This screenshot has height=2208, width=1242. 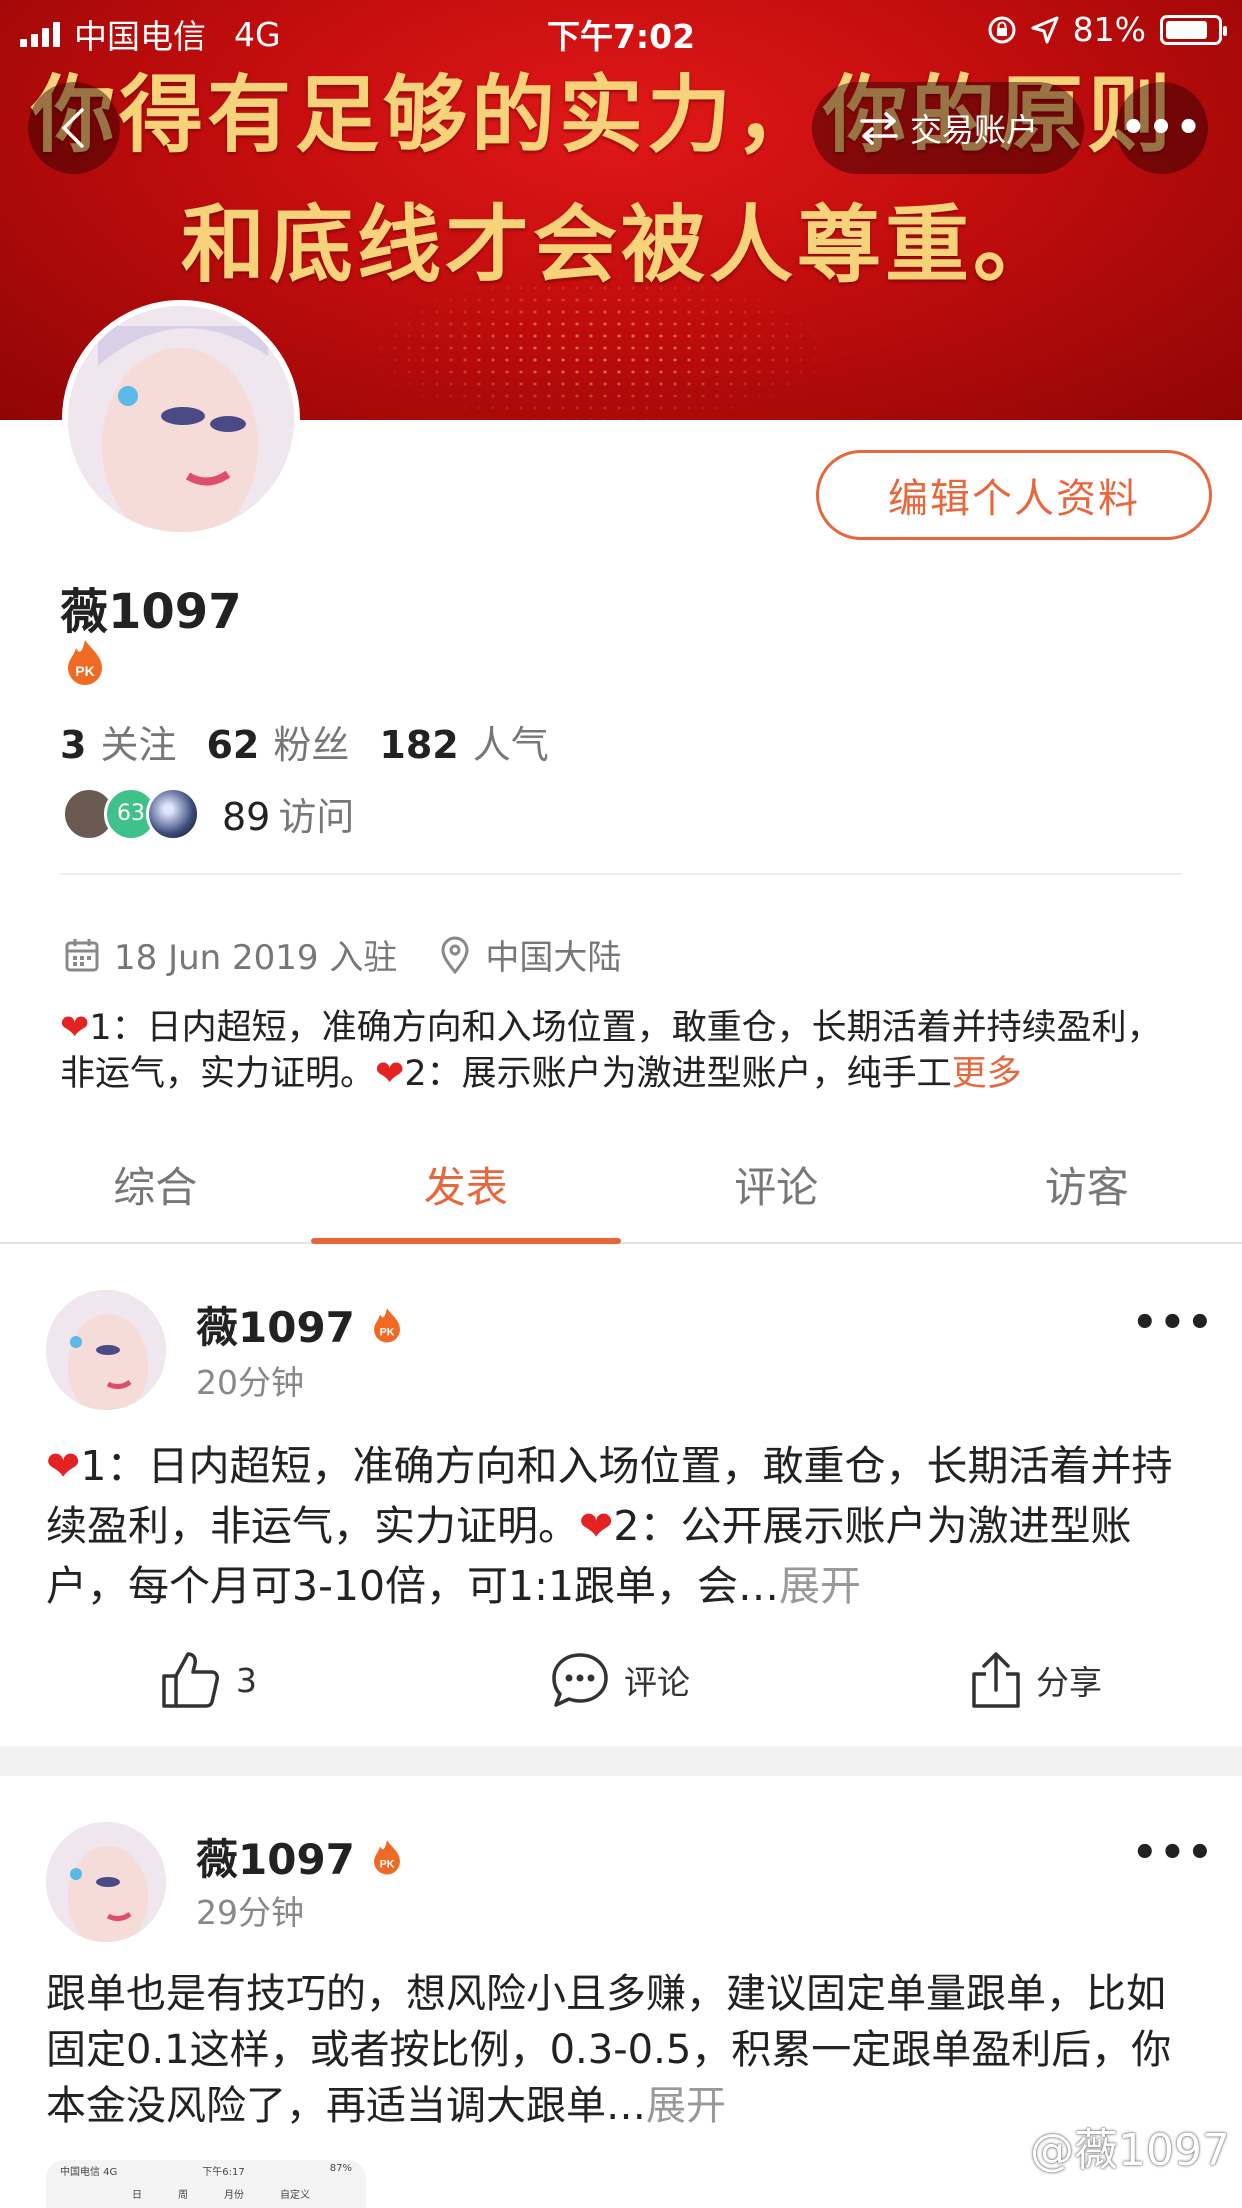 I want to click on swap-arrows-icon, so click(x=879, y=128).